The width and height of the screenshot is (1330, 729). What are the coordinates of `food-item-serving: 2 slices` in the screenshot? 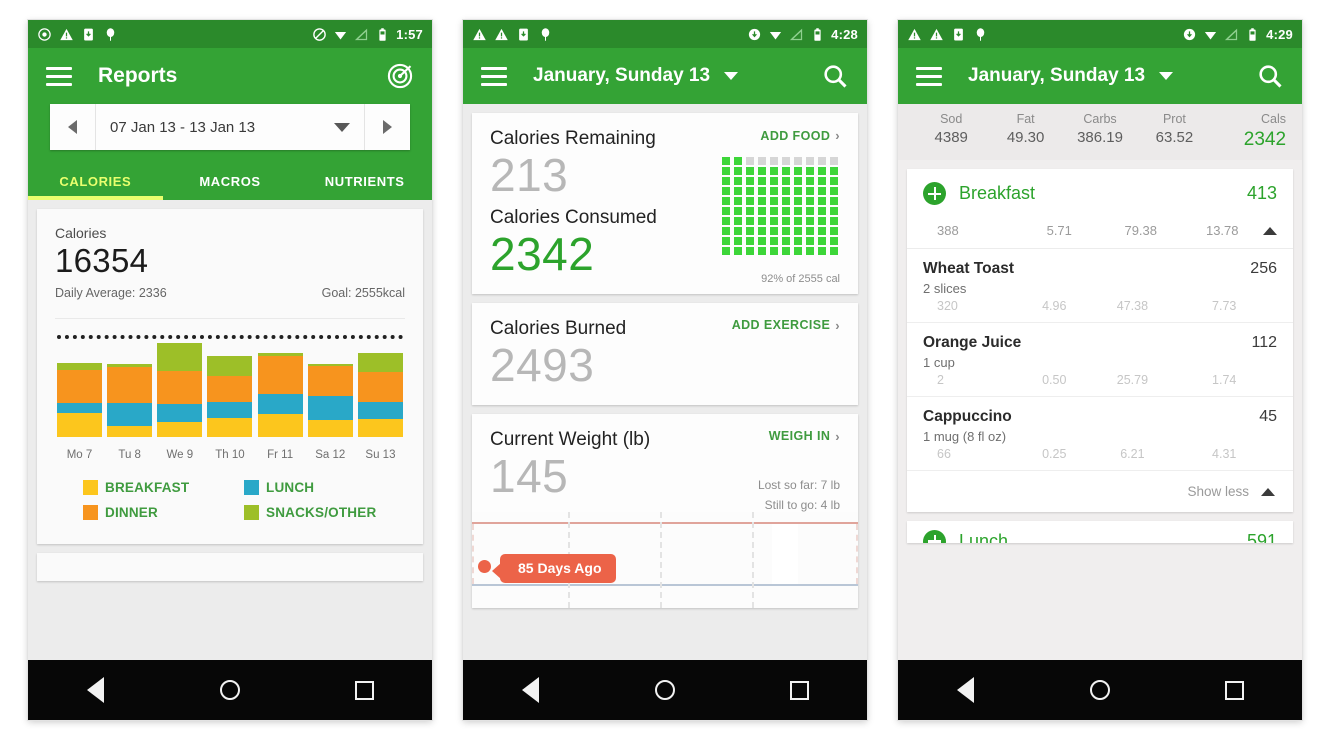 It's located at (945, 288).